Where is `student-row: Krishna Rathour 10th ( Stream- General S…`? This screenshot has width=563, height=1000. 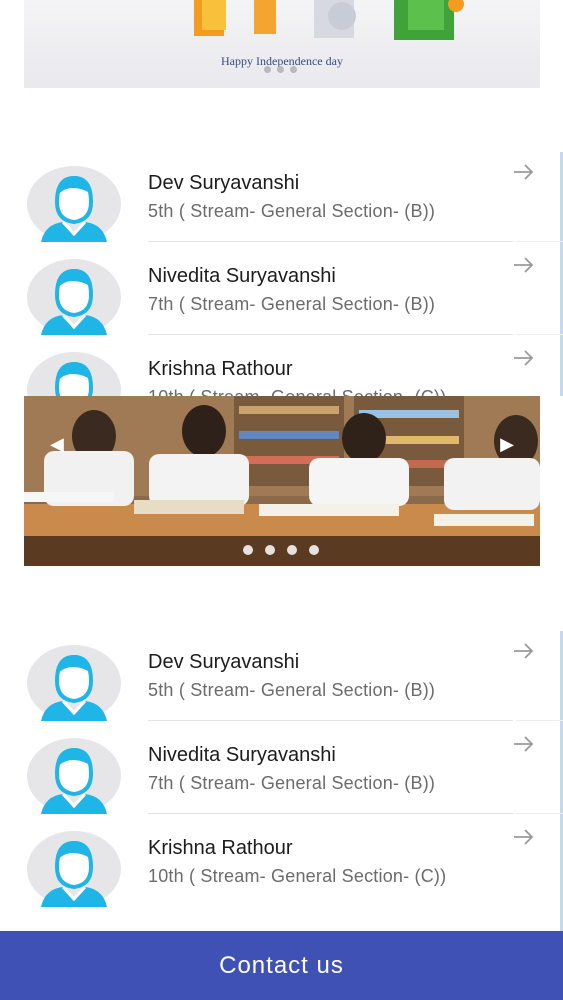
student-row: Krishna Rathour 10th ( Stream- General S… is located at coordinates (281, 872).